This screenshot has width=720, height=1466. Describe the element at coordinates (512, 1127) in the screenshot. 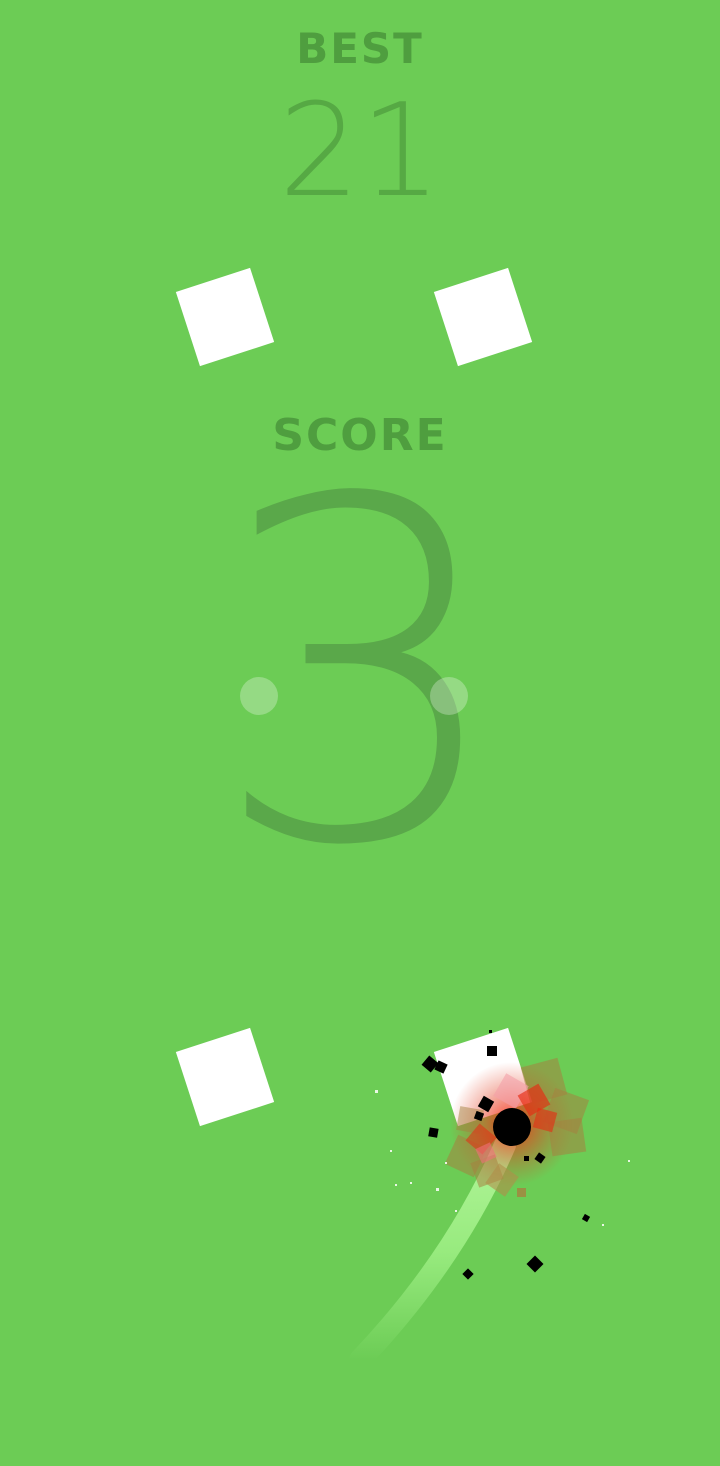

I see `player-ball` at that location.